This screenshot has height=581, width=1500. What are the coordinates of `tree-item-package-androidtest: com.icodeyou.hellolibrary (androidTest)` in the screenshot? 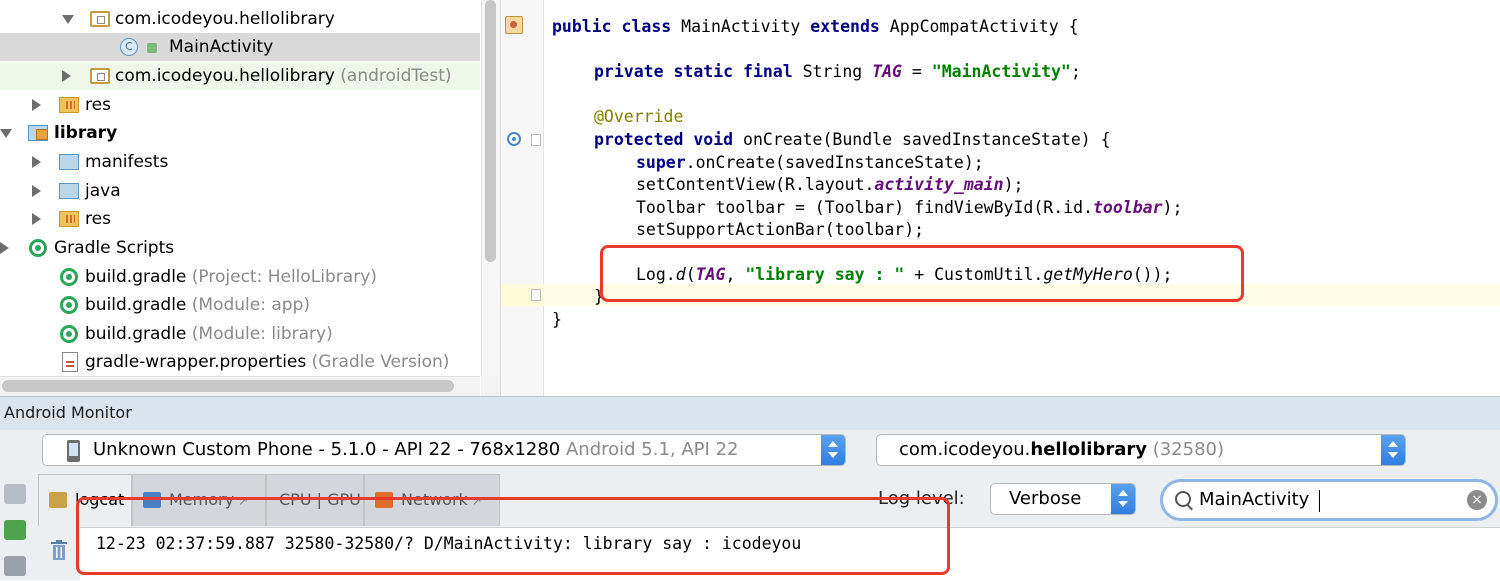 It's located at (240, 76).